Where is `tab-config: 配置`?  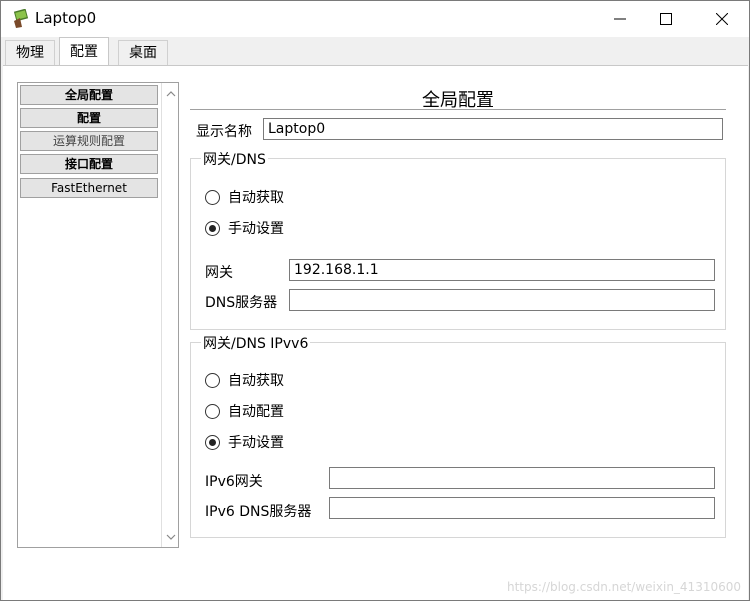 tab-config: 配置 is located at coordinates (84, 51).